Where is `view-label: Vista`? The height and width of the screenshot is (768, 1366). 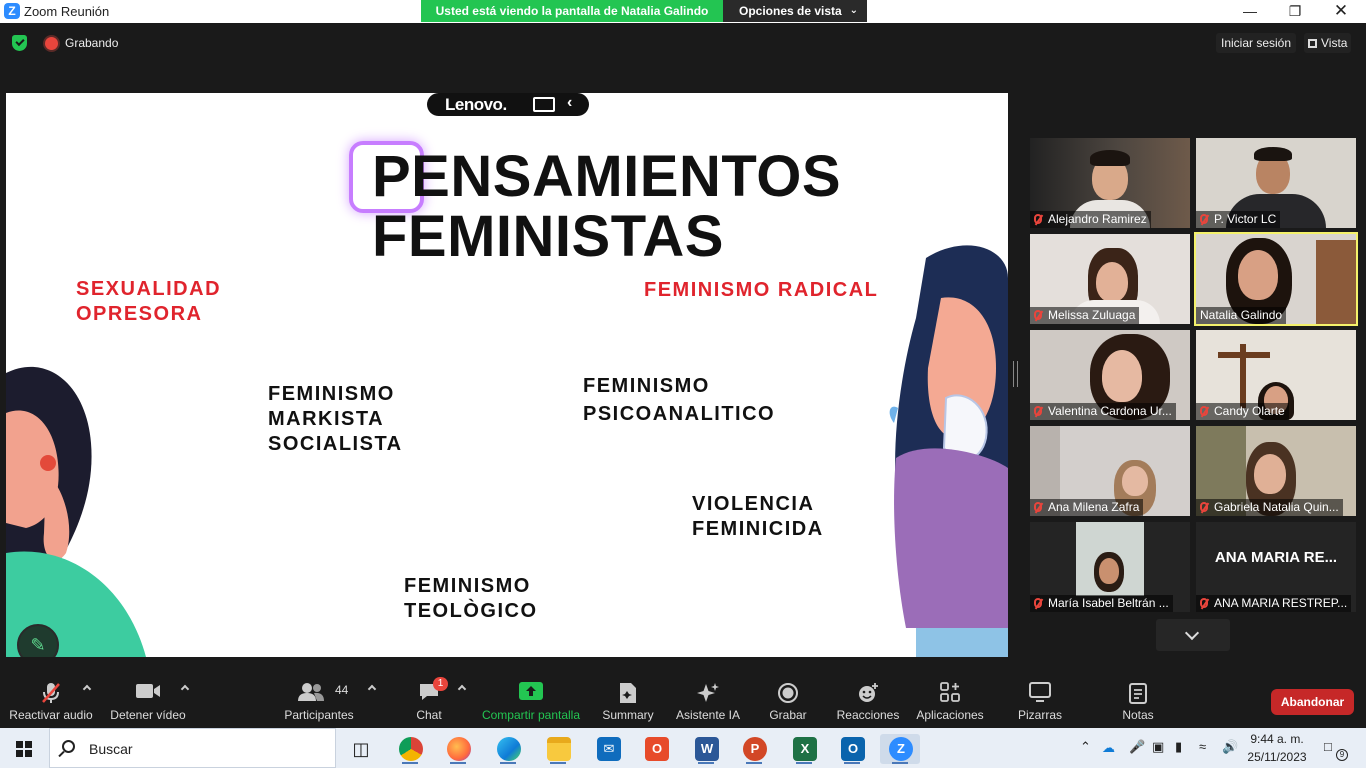 view-label: Vista is located at coordinates (1334, 43).